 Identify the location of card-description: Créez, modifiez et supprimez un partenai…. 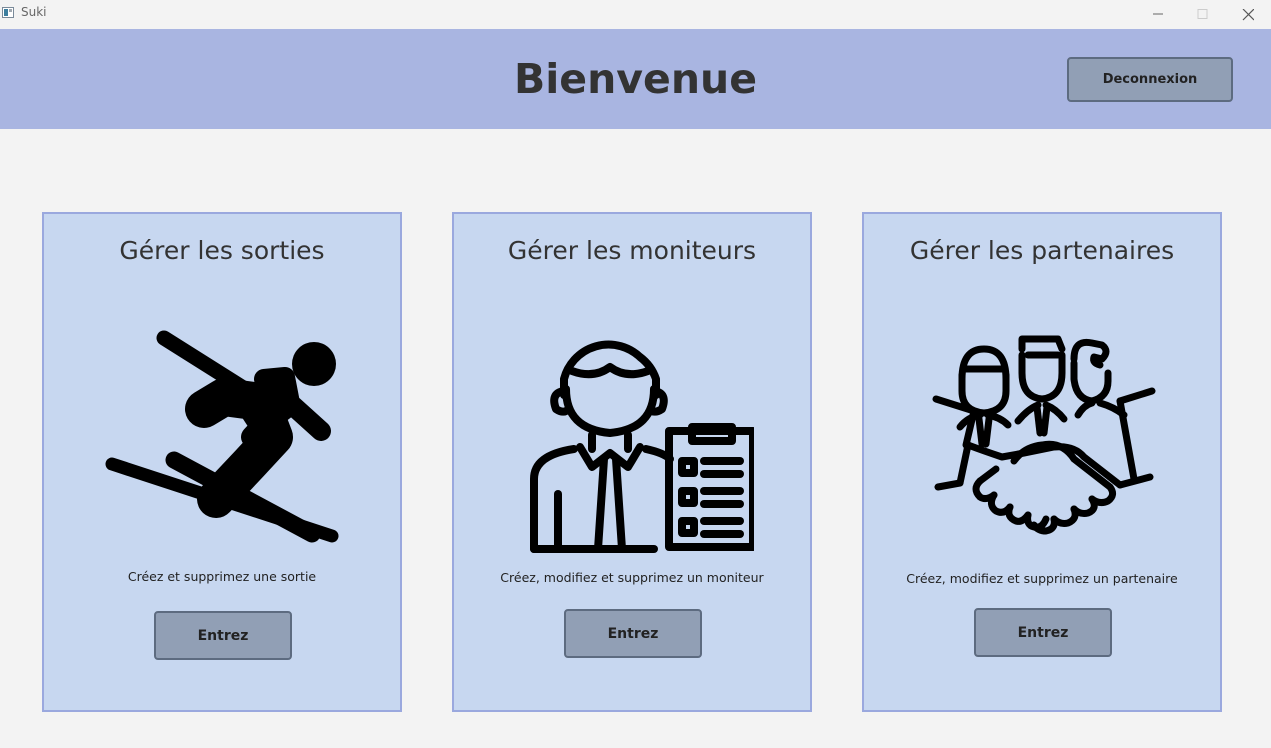
(1042, 578).